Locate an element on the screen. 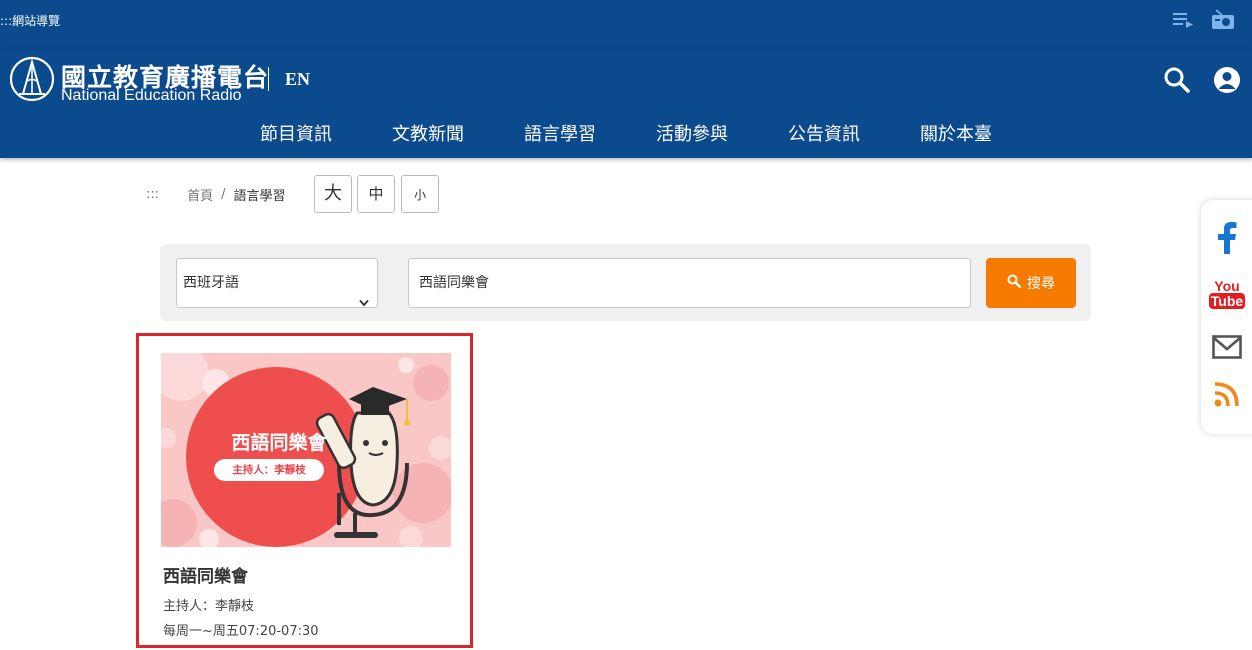 The width and height of the screenshot is (1252, 650). breadcrumb-home: 首頁 is located at coordinates (200, 194).